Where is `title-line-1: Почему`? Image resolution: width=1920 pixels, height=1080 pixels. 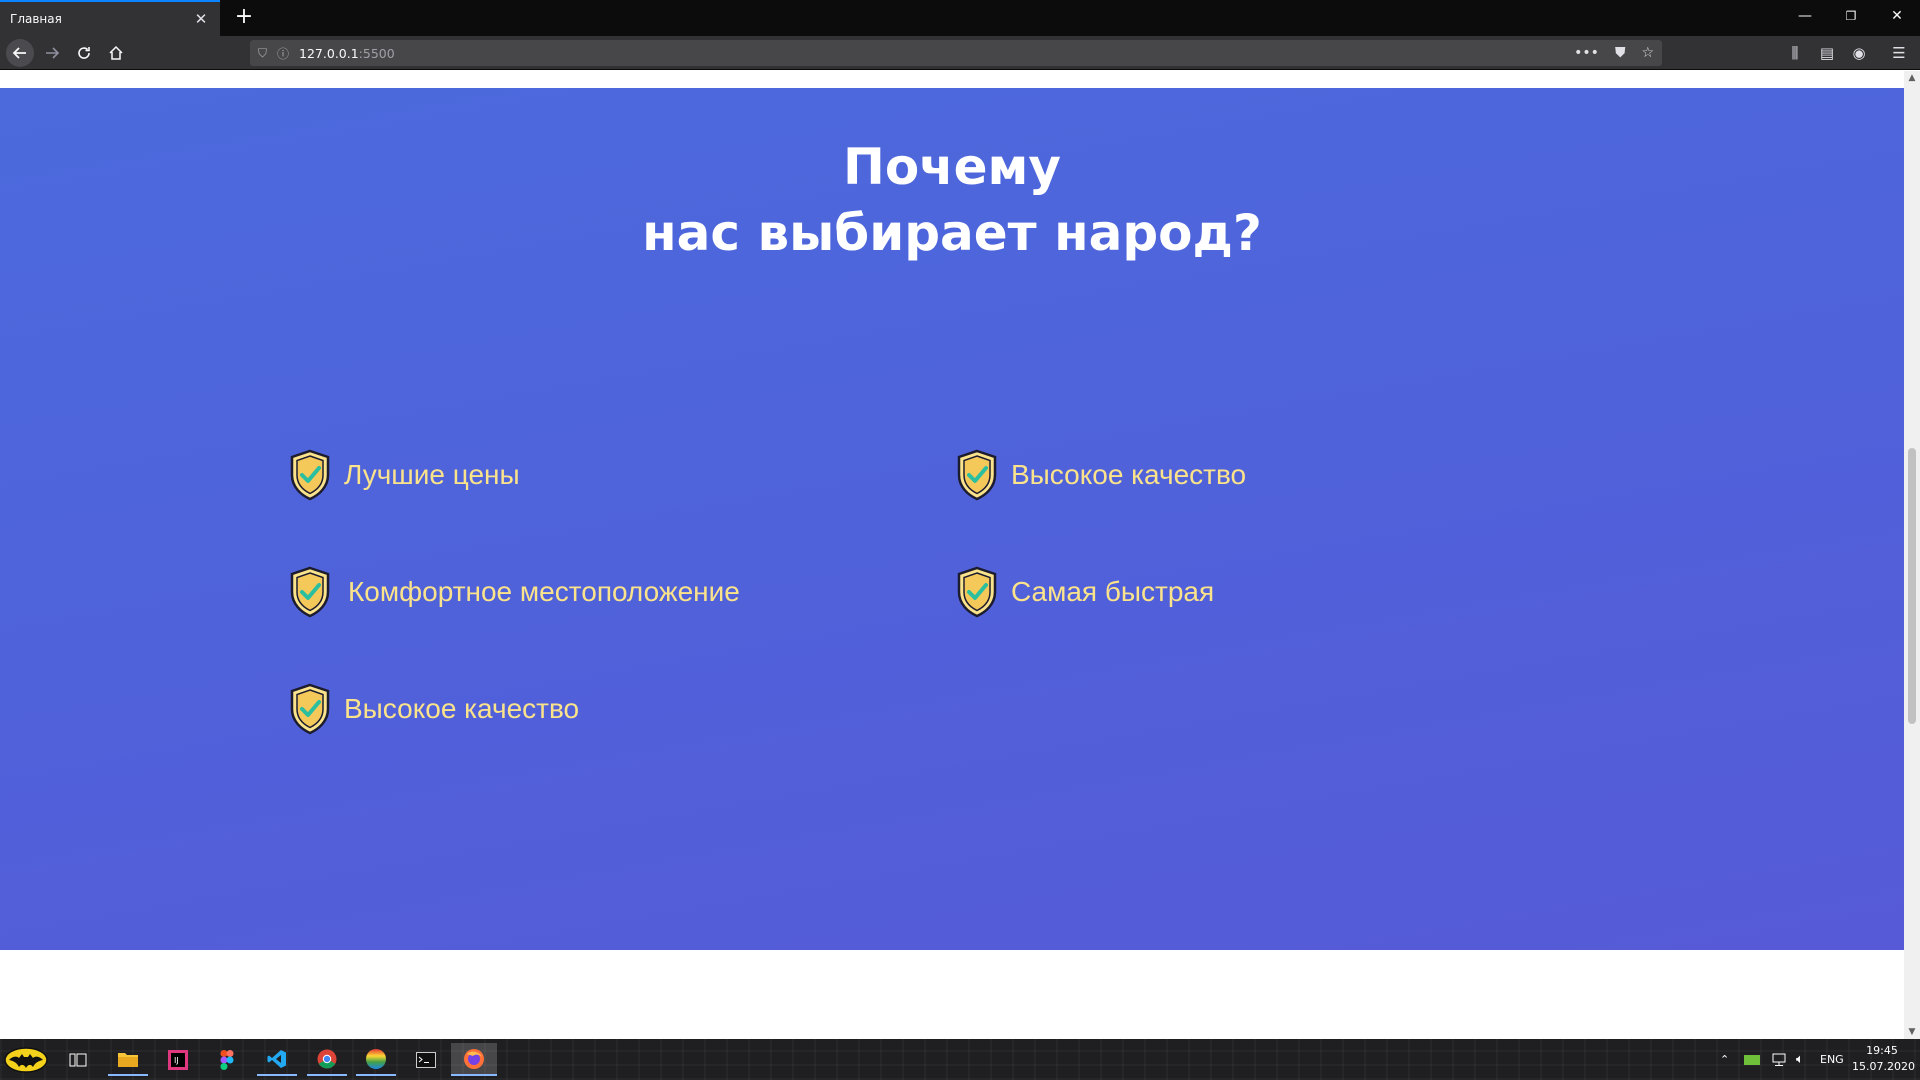
title-line-1: Почему is located at coordinates (952, 167).